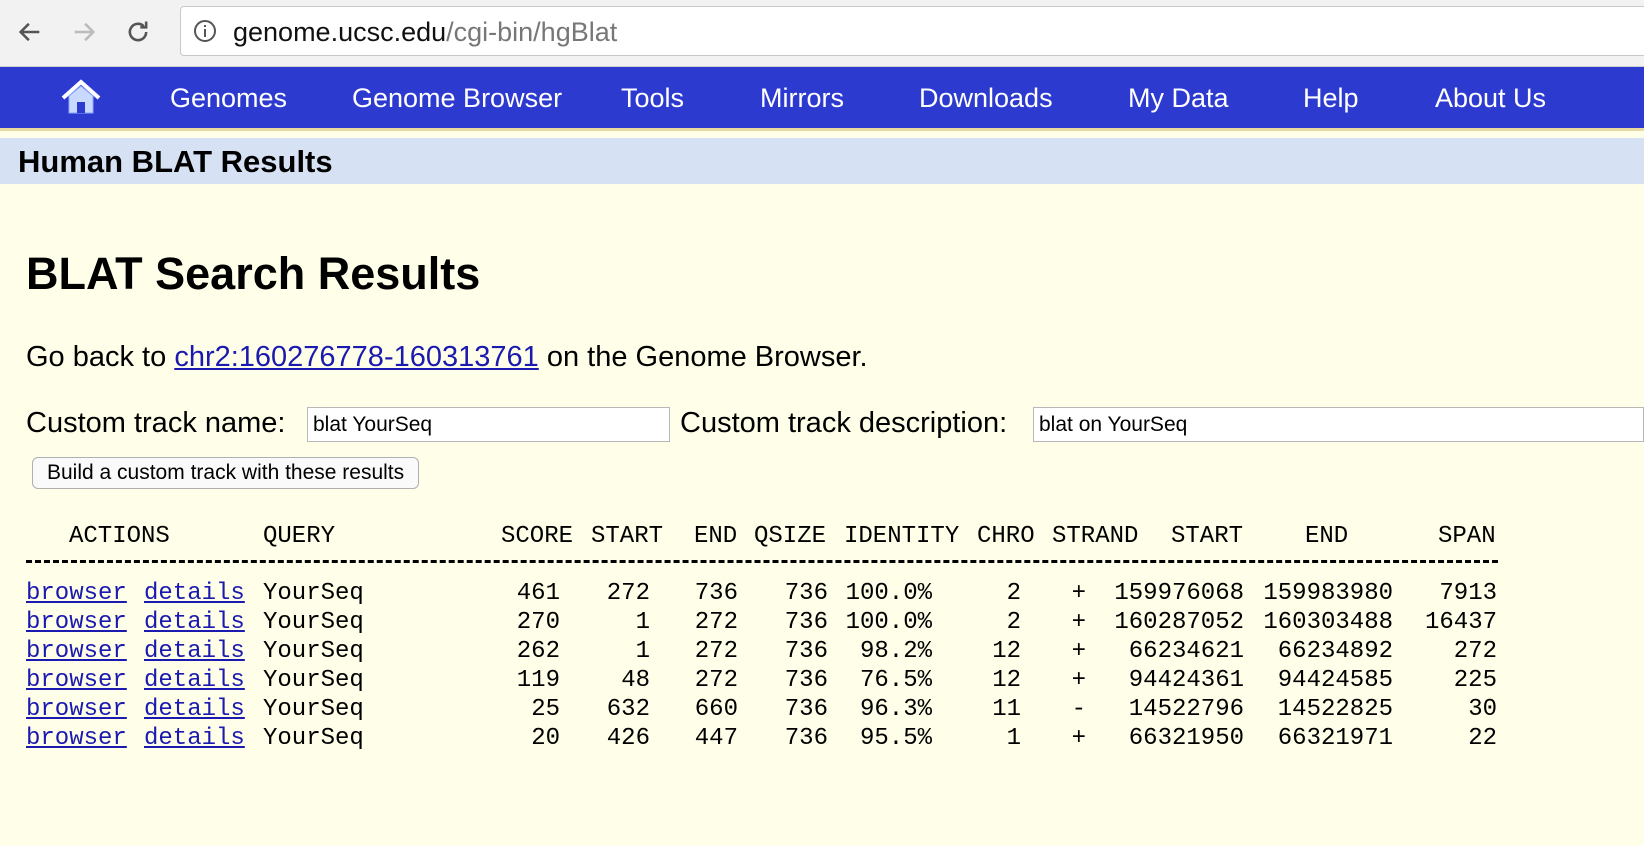  I want to click on nav-genome-browser: Genome Browser, so click(457, 98).